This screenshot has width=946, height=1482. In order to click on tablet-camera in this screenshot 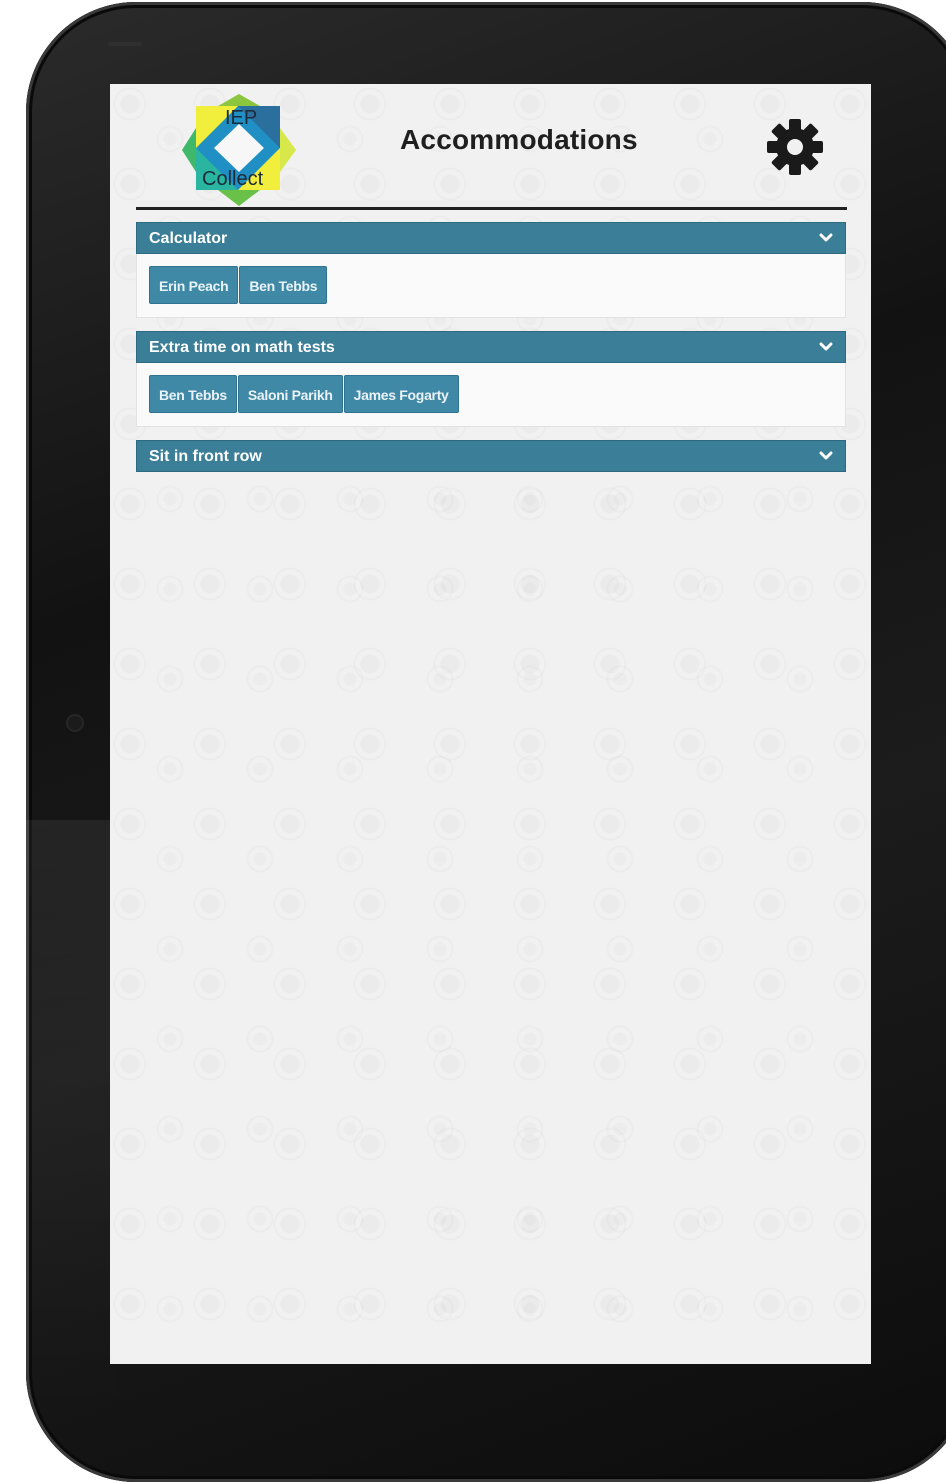, I will do `click(75, 723)`.